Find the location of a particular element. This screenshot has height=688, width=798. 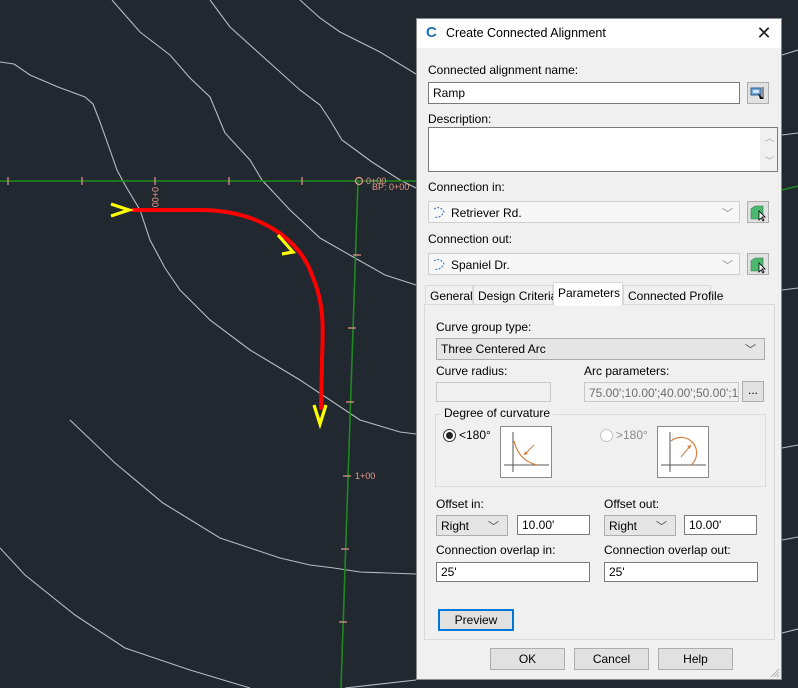

offset-out-side-select: Right ﹀ is located at coordinates (640, 525).